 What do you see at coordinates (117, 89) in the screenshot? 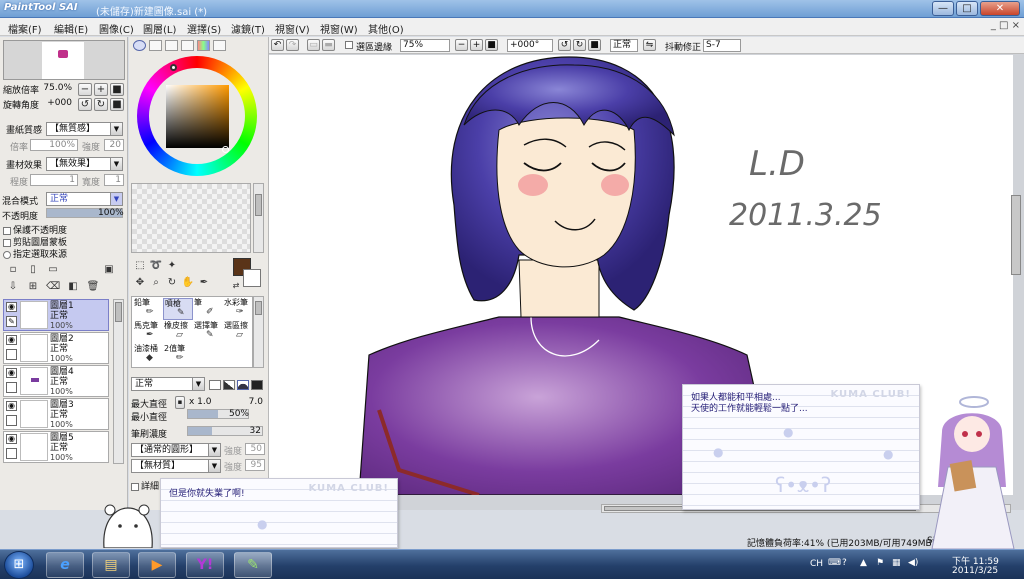
I see `zoom-reset-button: ■` at bounding box center [117, 89].